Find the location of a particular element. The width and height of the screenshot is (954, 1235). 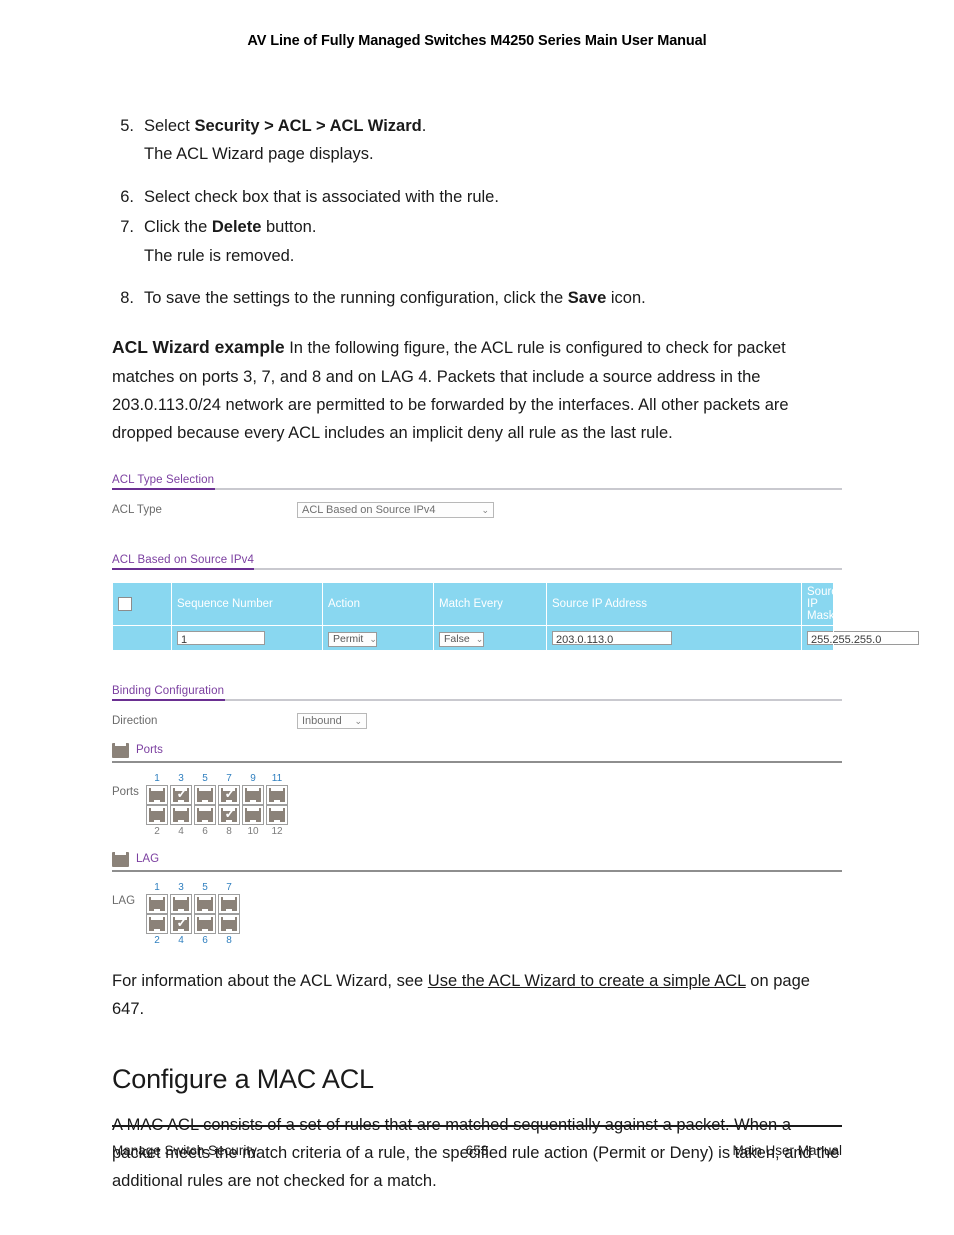

lag-number-label: 7 is located at coordinates (229, 887).